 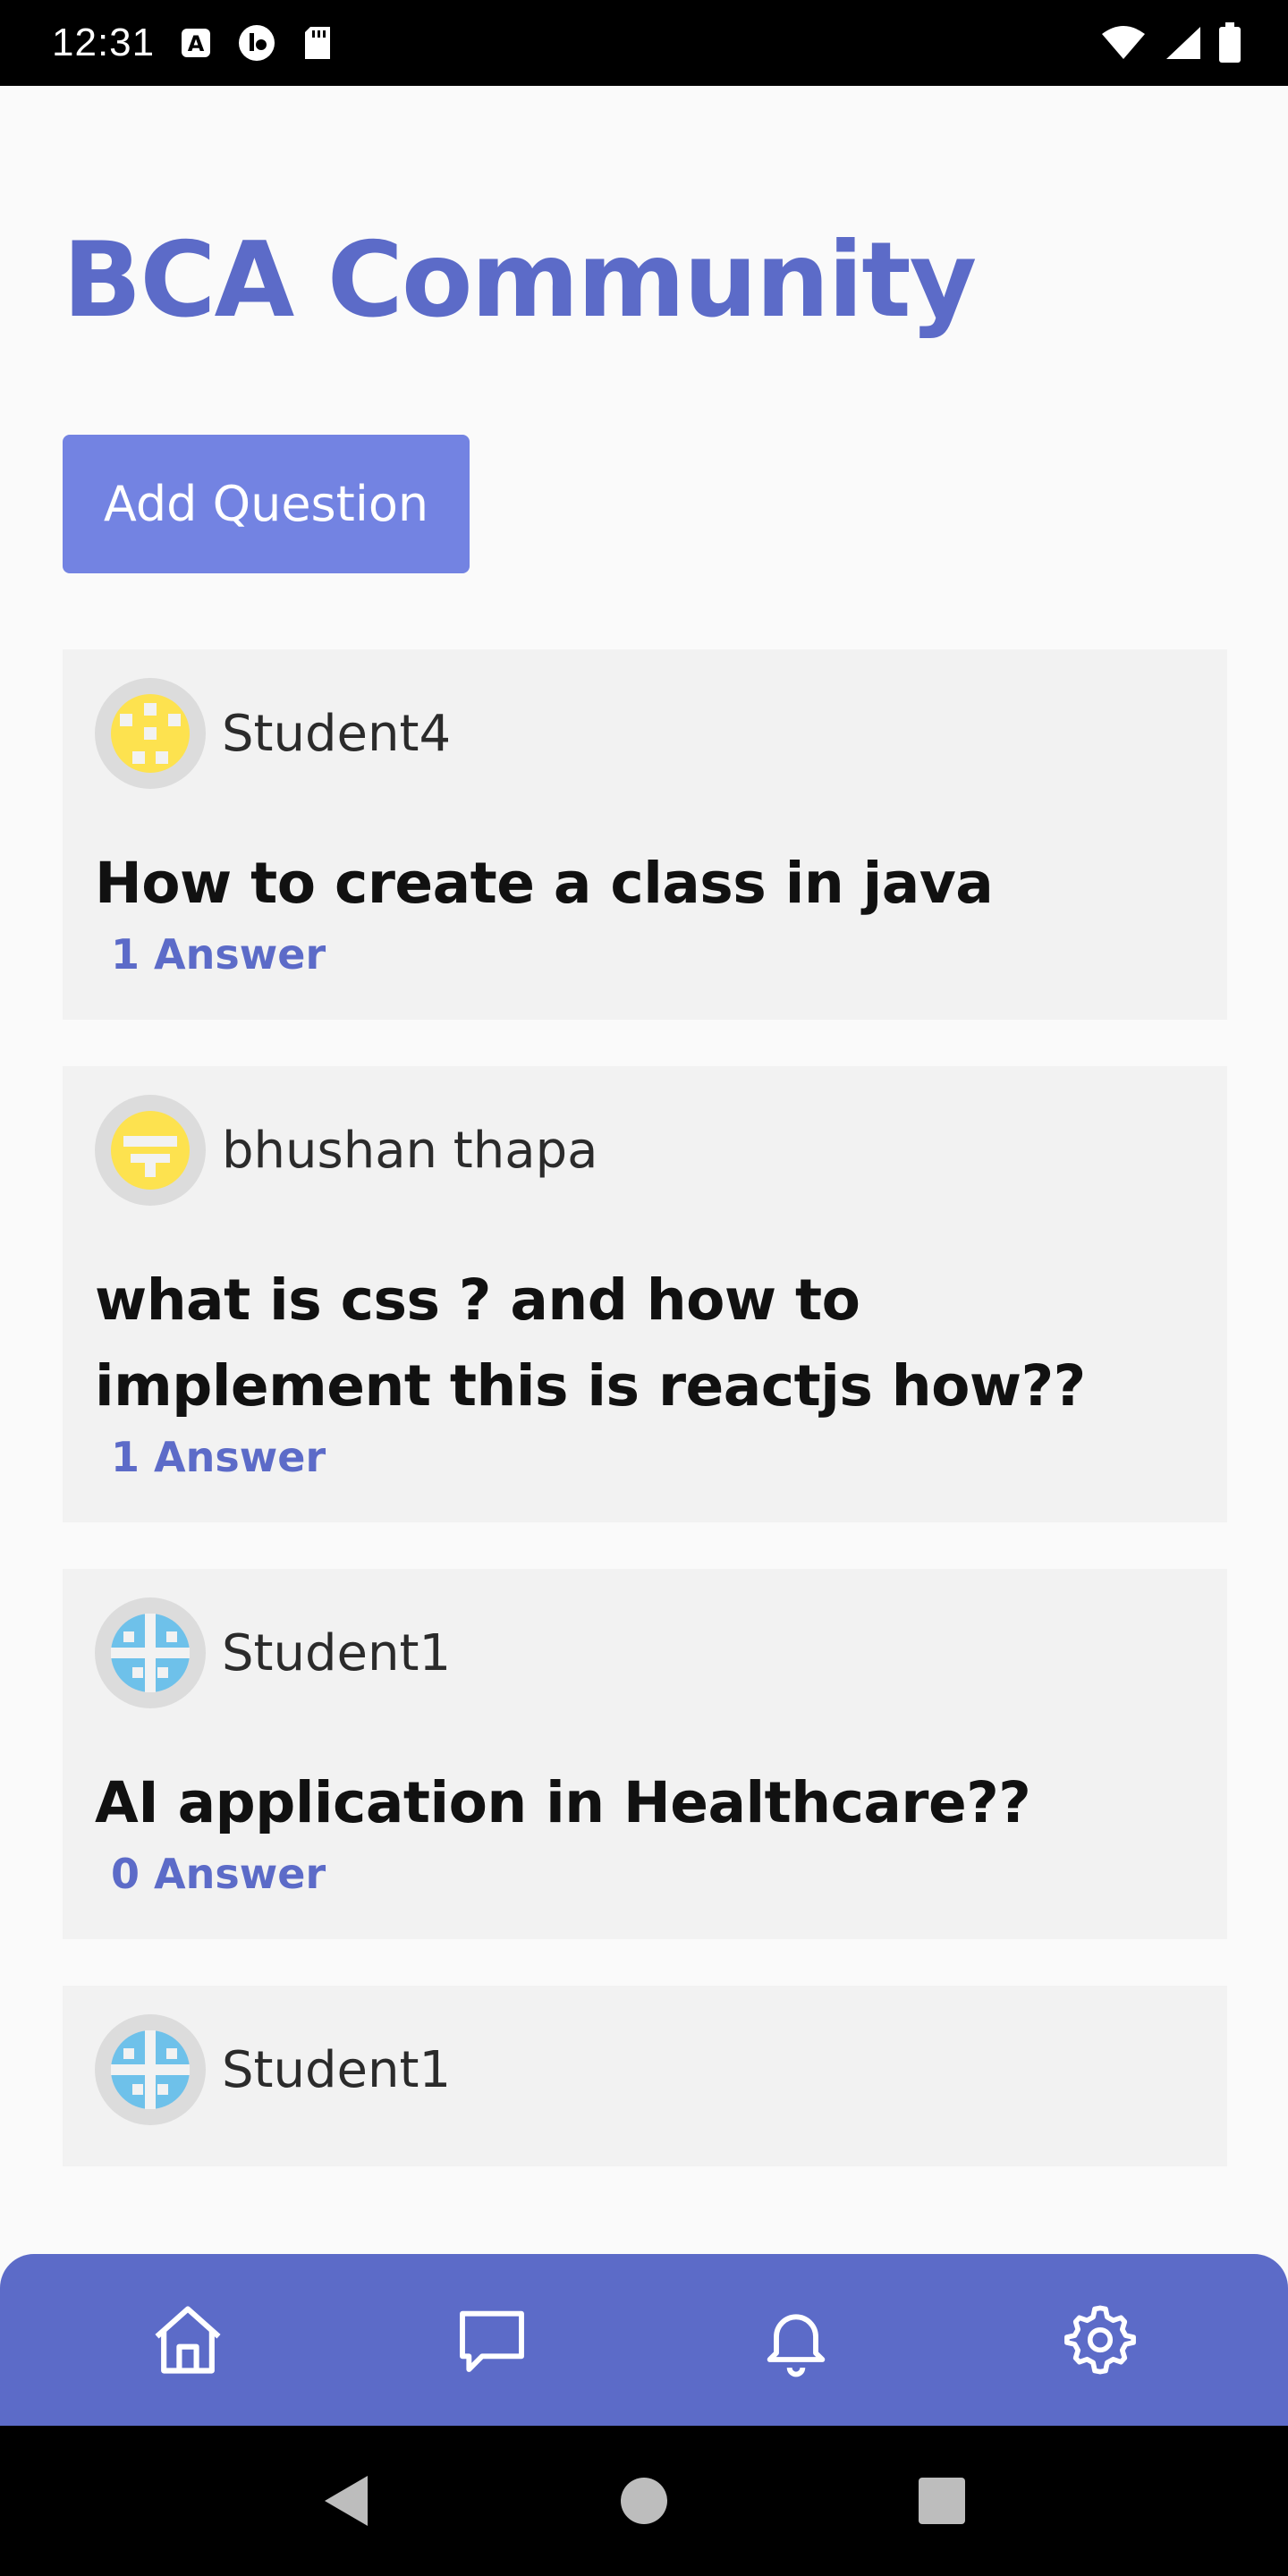 I want to click on home-circle-icon, so click(x=643, y=2501).